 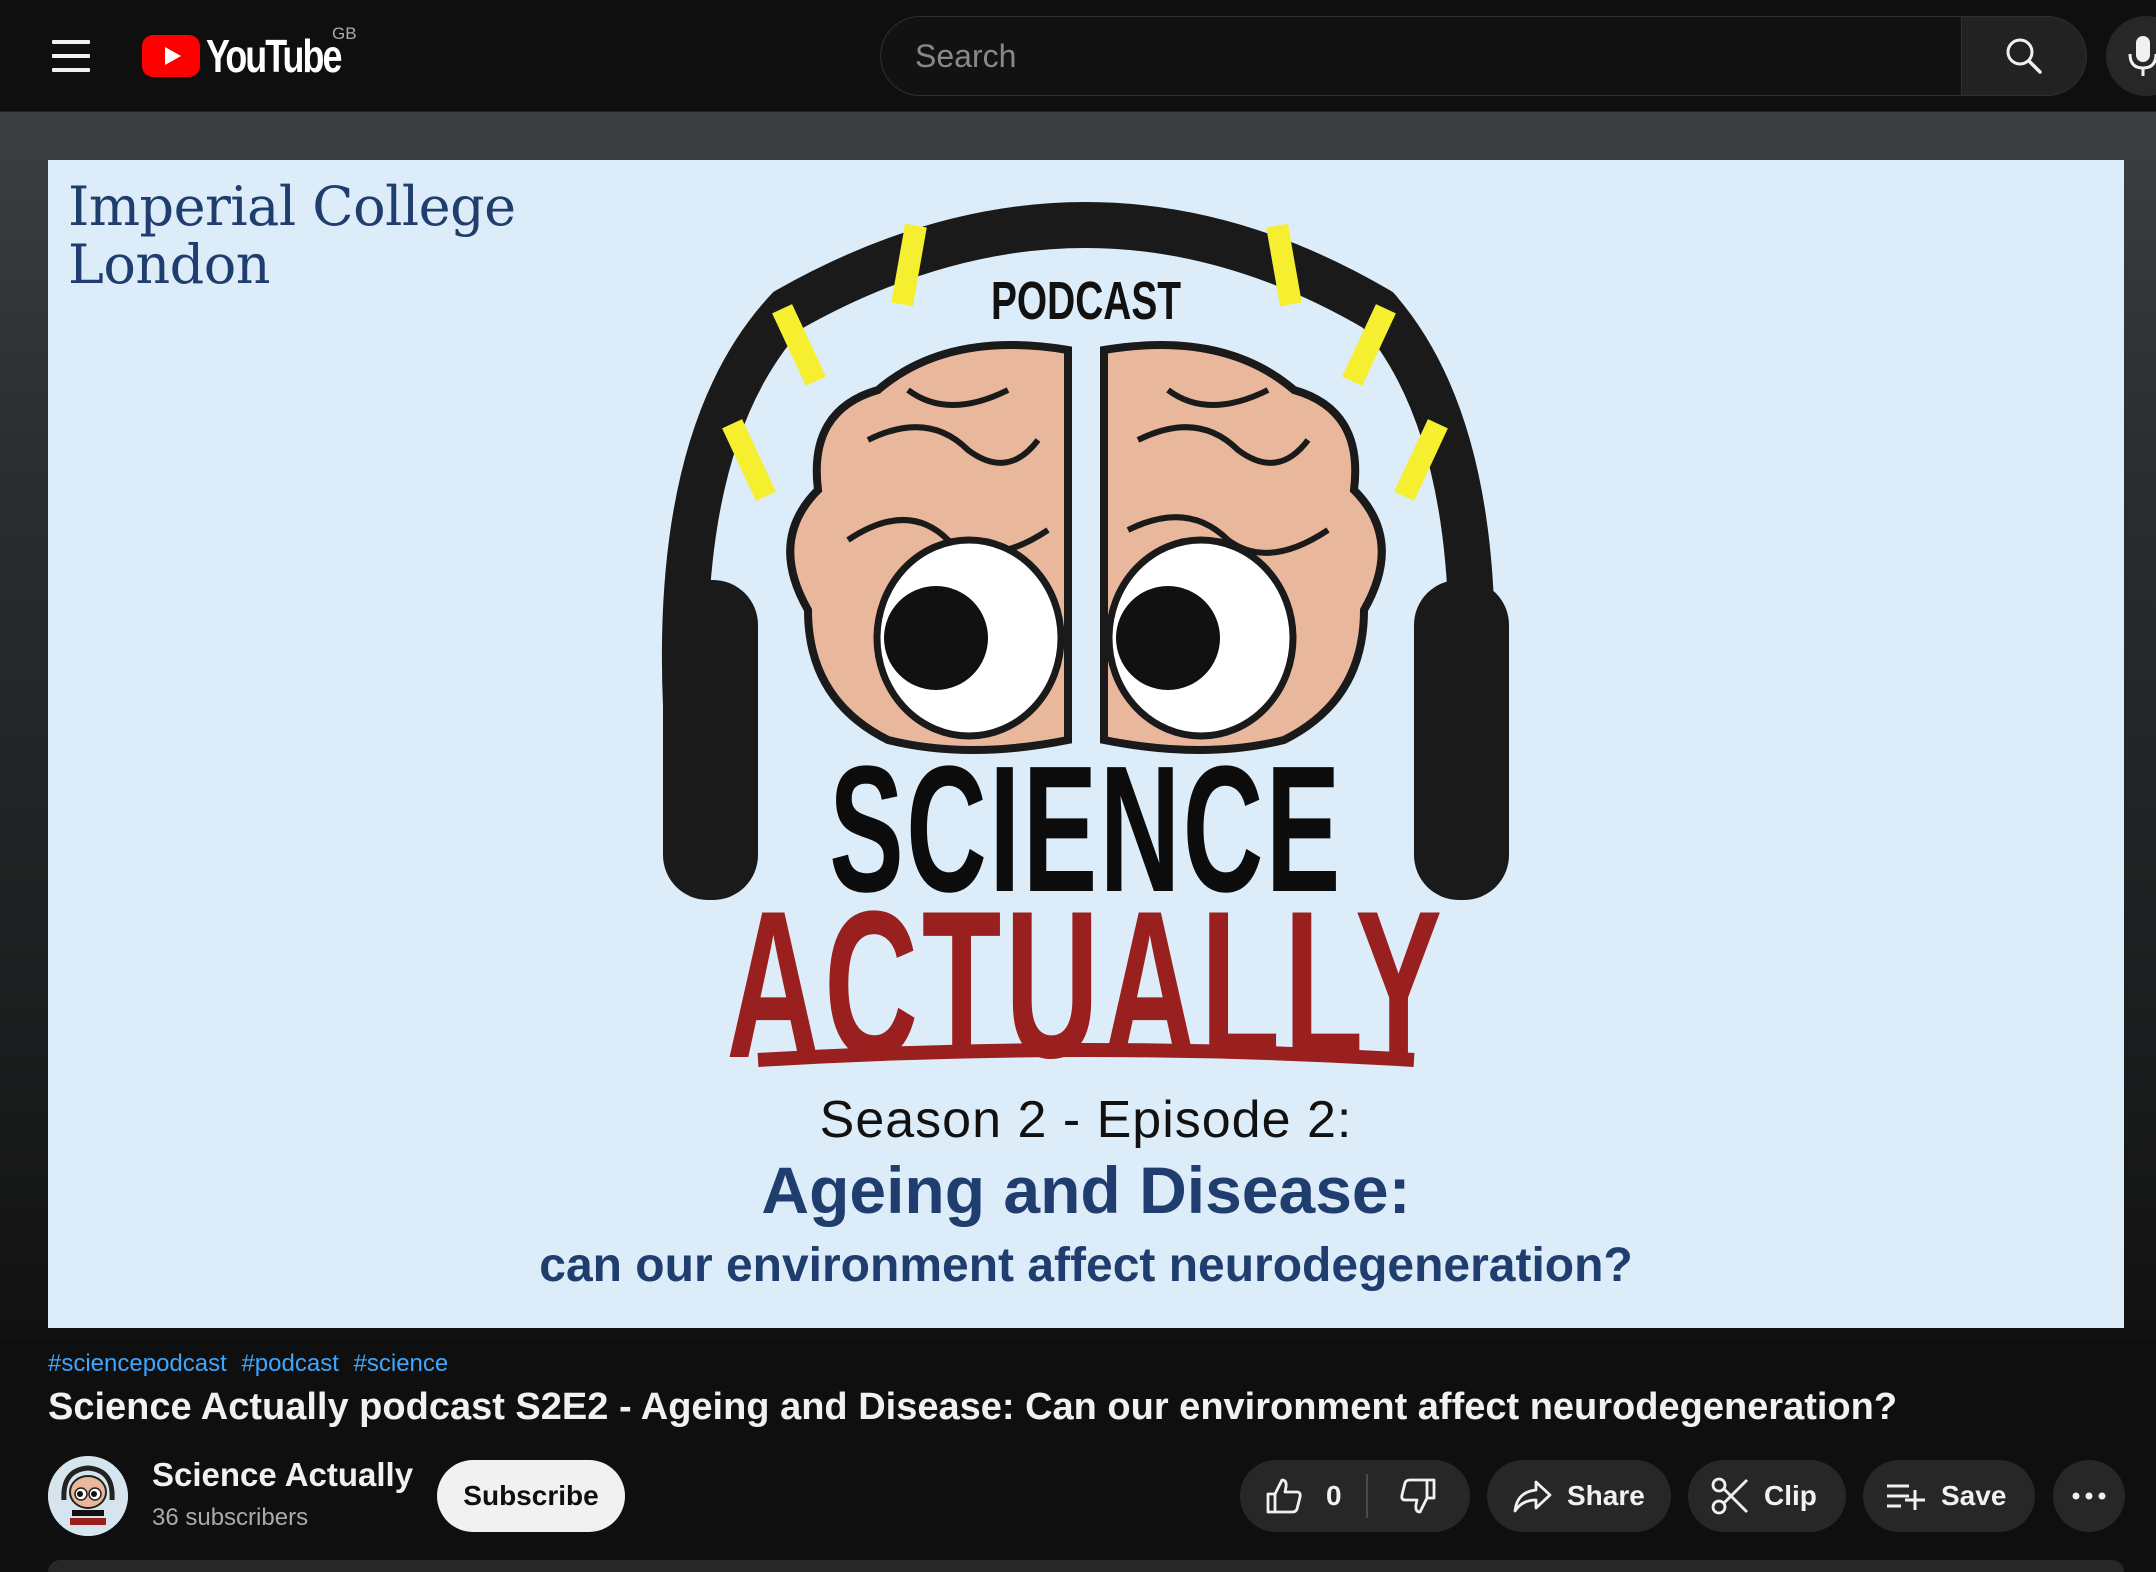 I want to click on hashtag-list: #sciencepodcast #podcast #science, so click(x=252, y=1364).